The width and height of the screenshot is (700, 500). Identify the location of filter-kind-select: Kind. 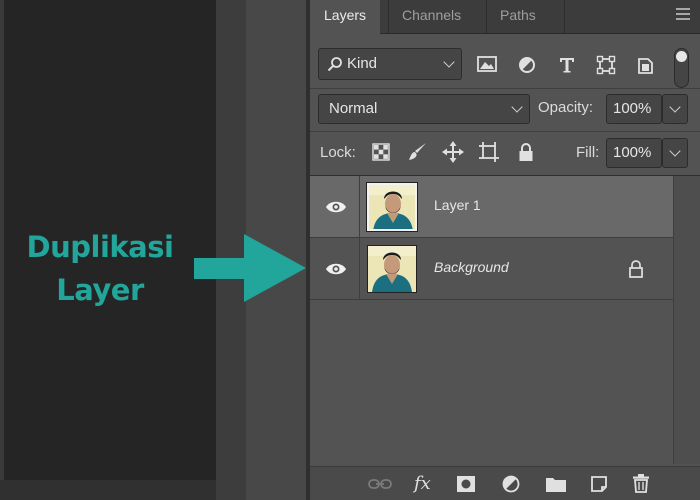
(390, 64).